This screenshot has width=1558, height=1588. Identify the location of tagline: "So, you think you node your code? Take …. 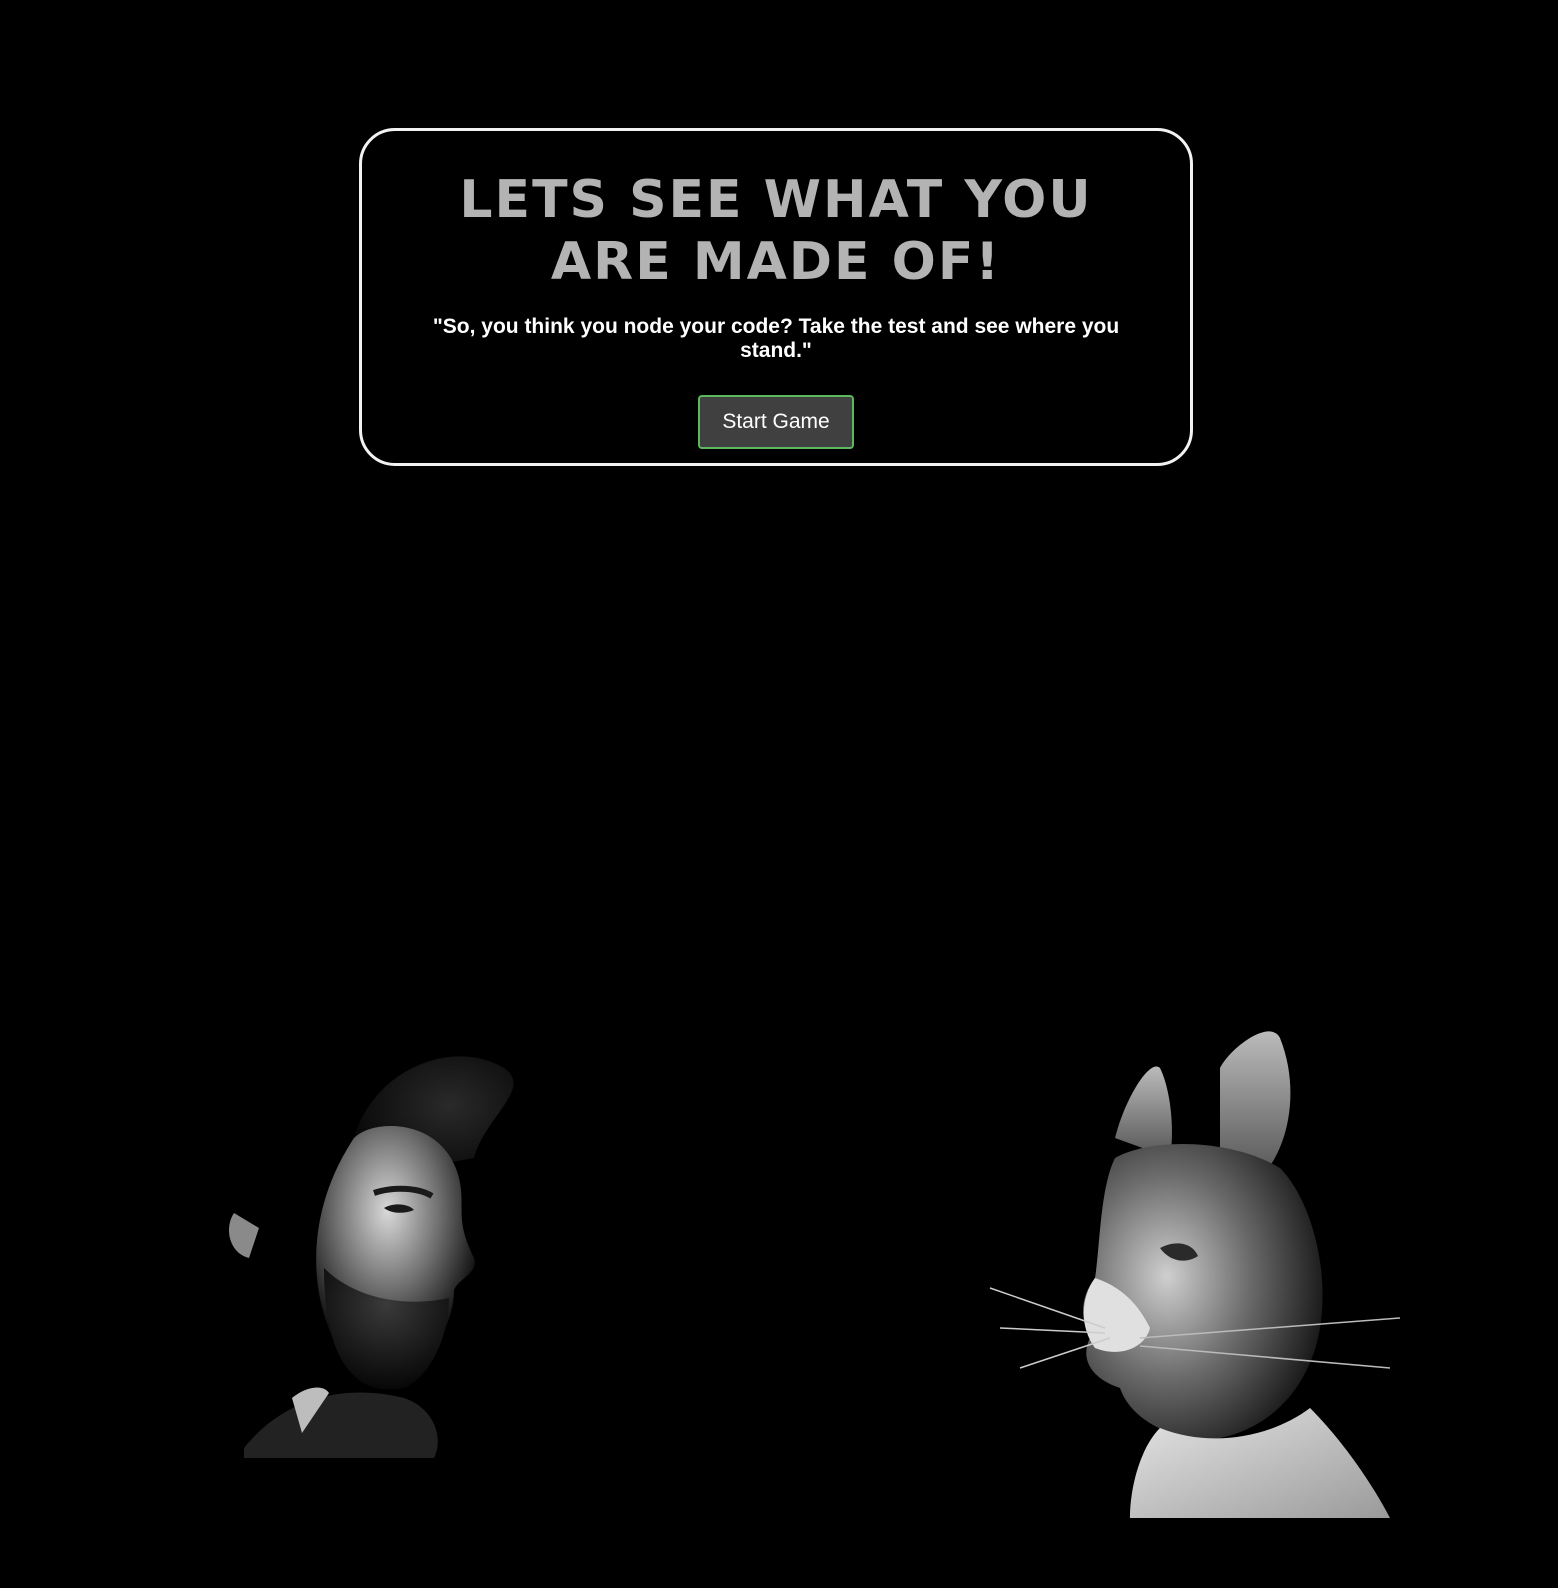
(776, 338).